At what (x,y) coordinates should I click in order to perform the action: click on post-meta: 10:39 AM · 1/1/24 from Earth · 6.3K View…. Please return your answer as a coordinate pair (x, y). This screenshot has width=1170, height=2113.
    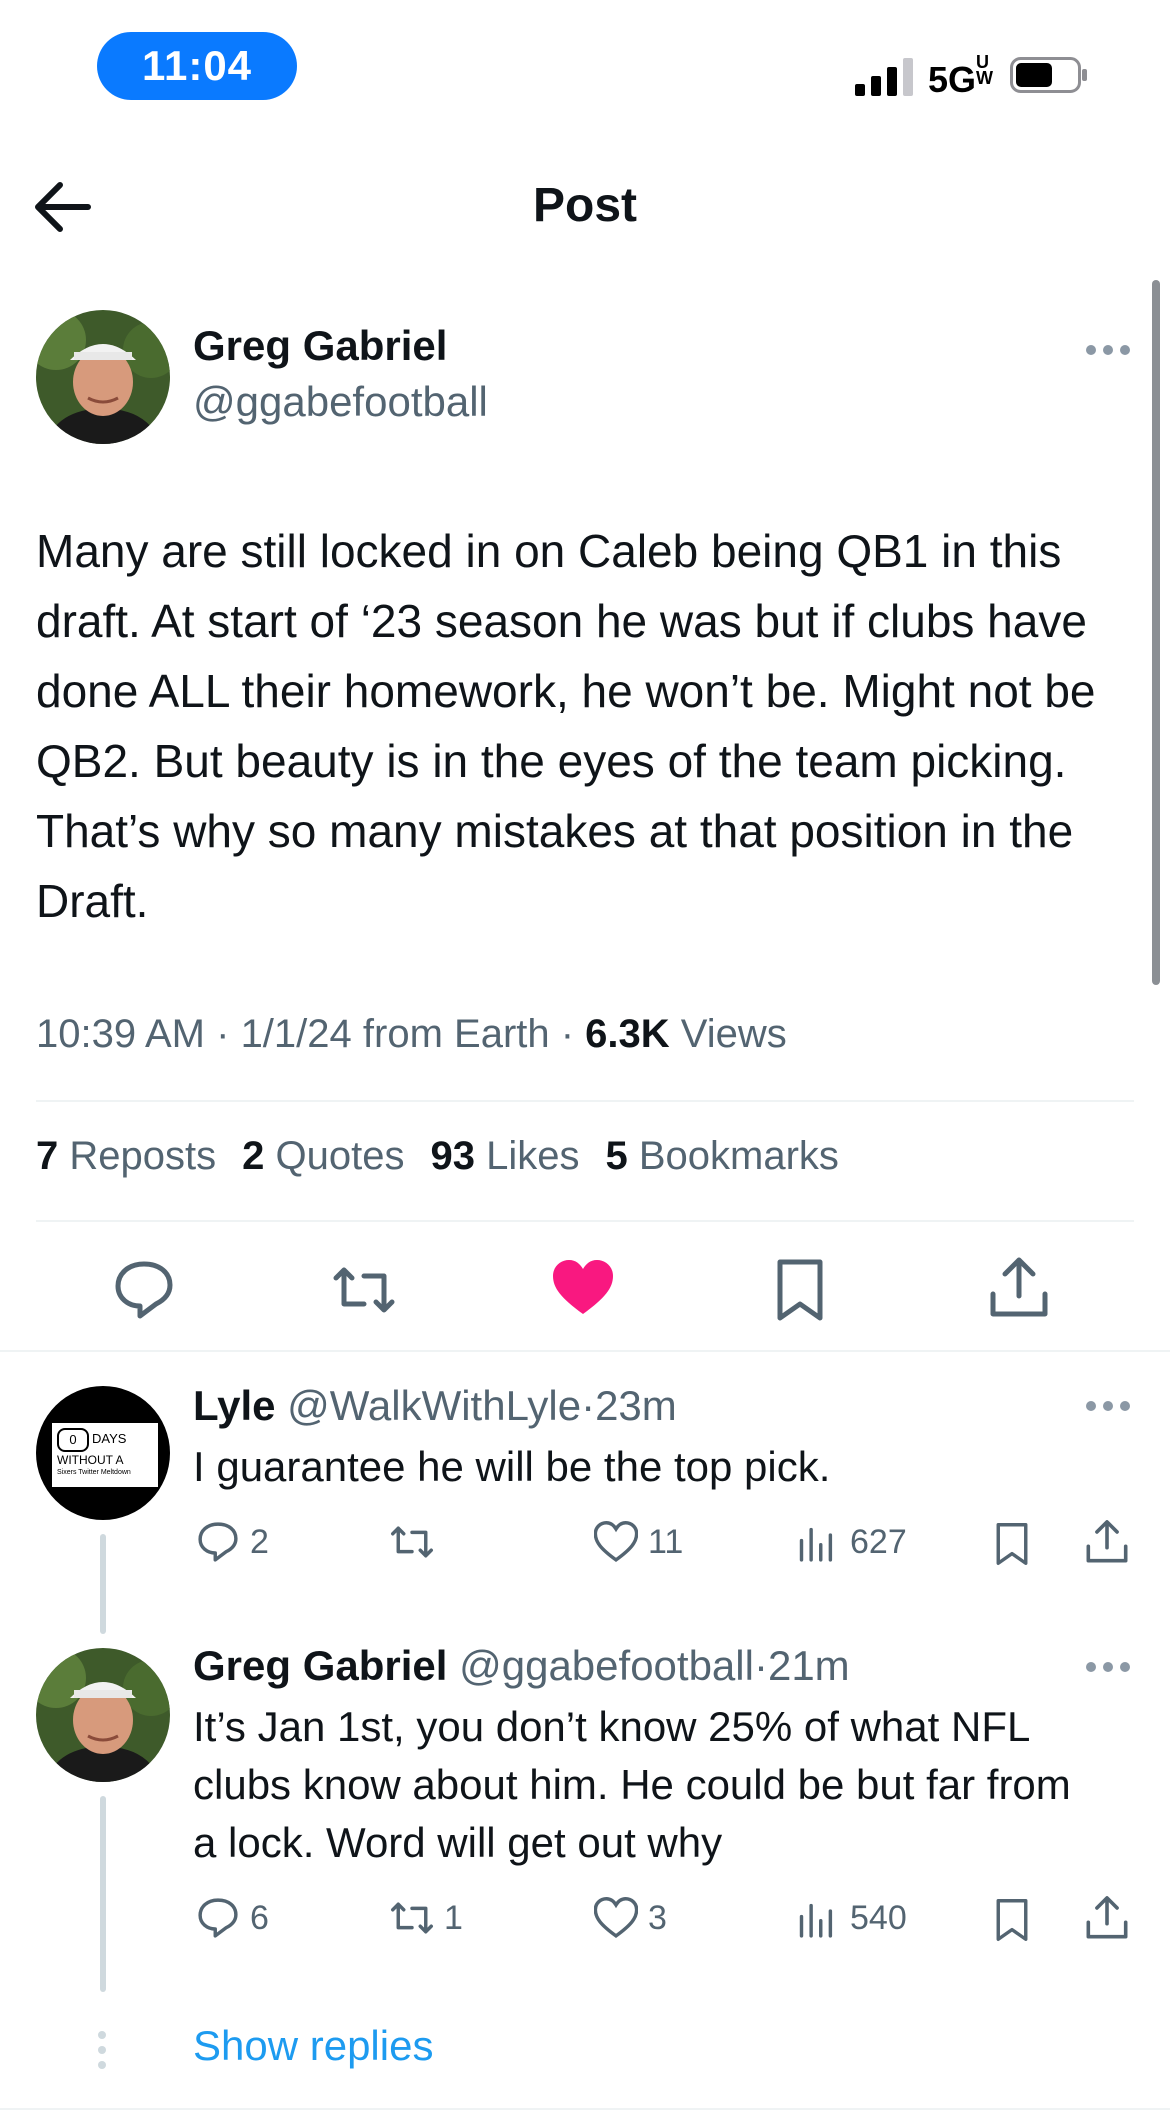
    Looking at the image, I should click on (411, 1034).